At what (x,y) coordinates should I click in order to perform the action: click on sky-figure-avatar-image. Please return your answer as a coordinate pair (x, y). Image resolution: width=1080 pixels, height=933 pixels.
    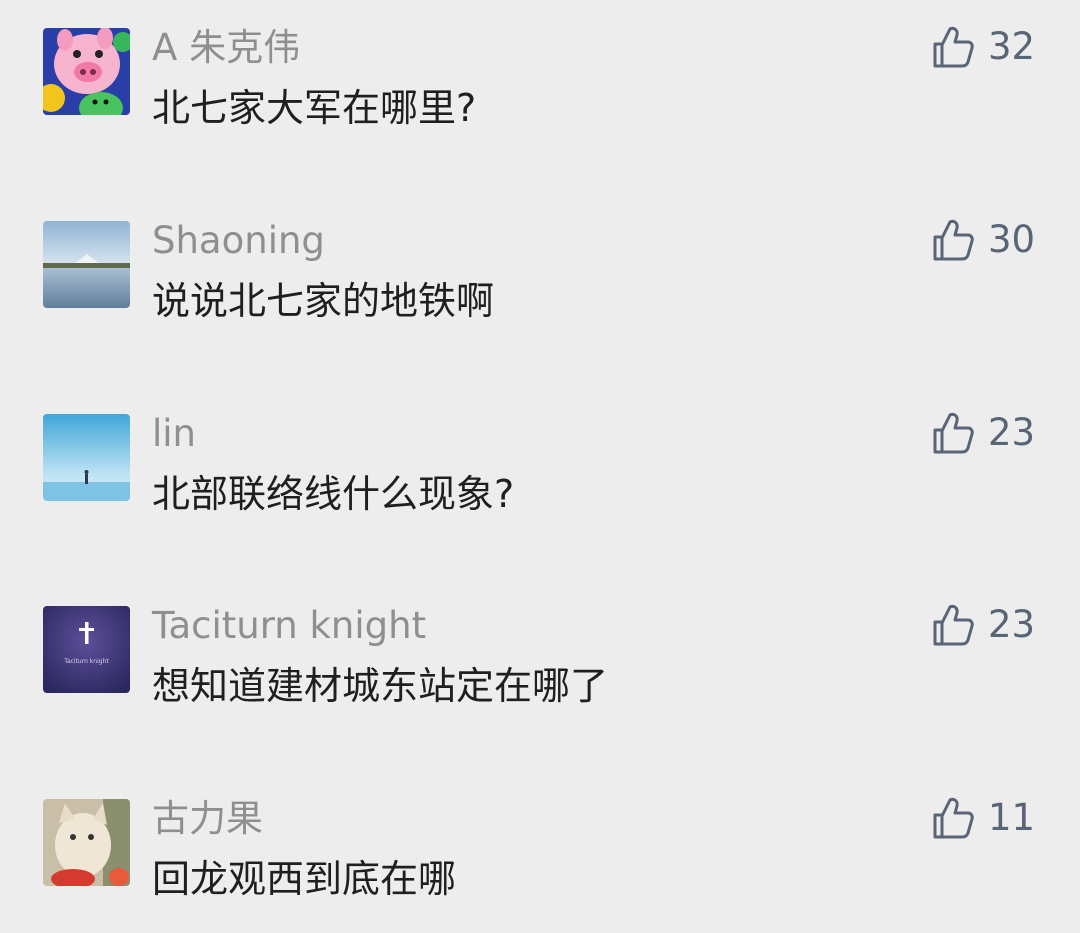
    Looking at the image, I should click on (86, 457).